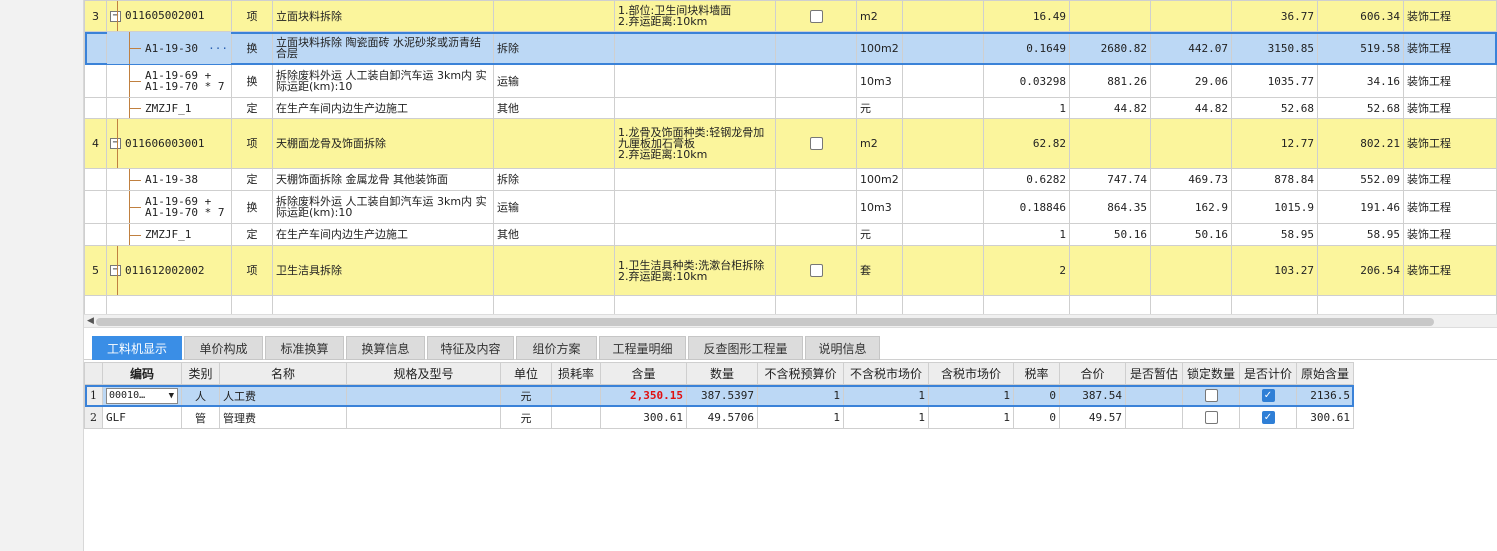  I want to click on code-cell: A1-19-38, so click(169, 179).